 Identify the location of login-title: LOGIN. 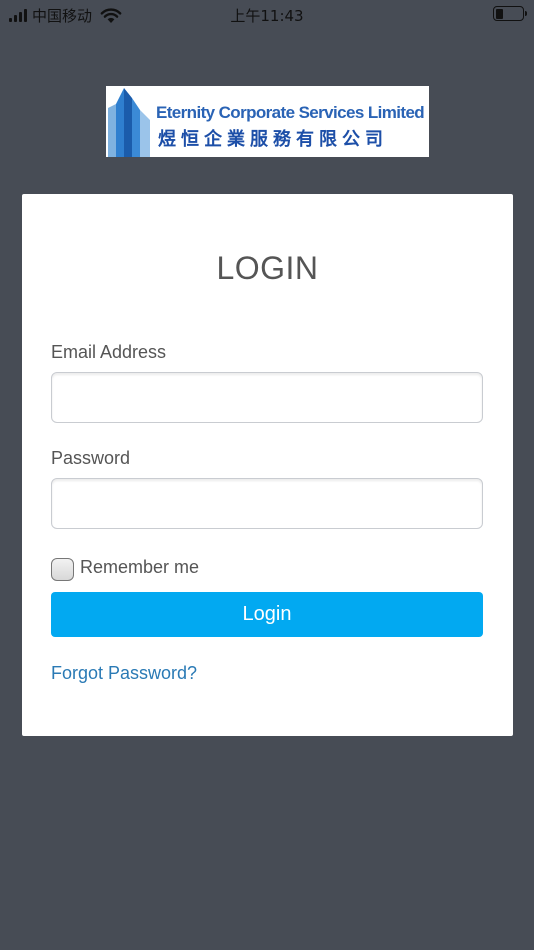
(267, 268).